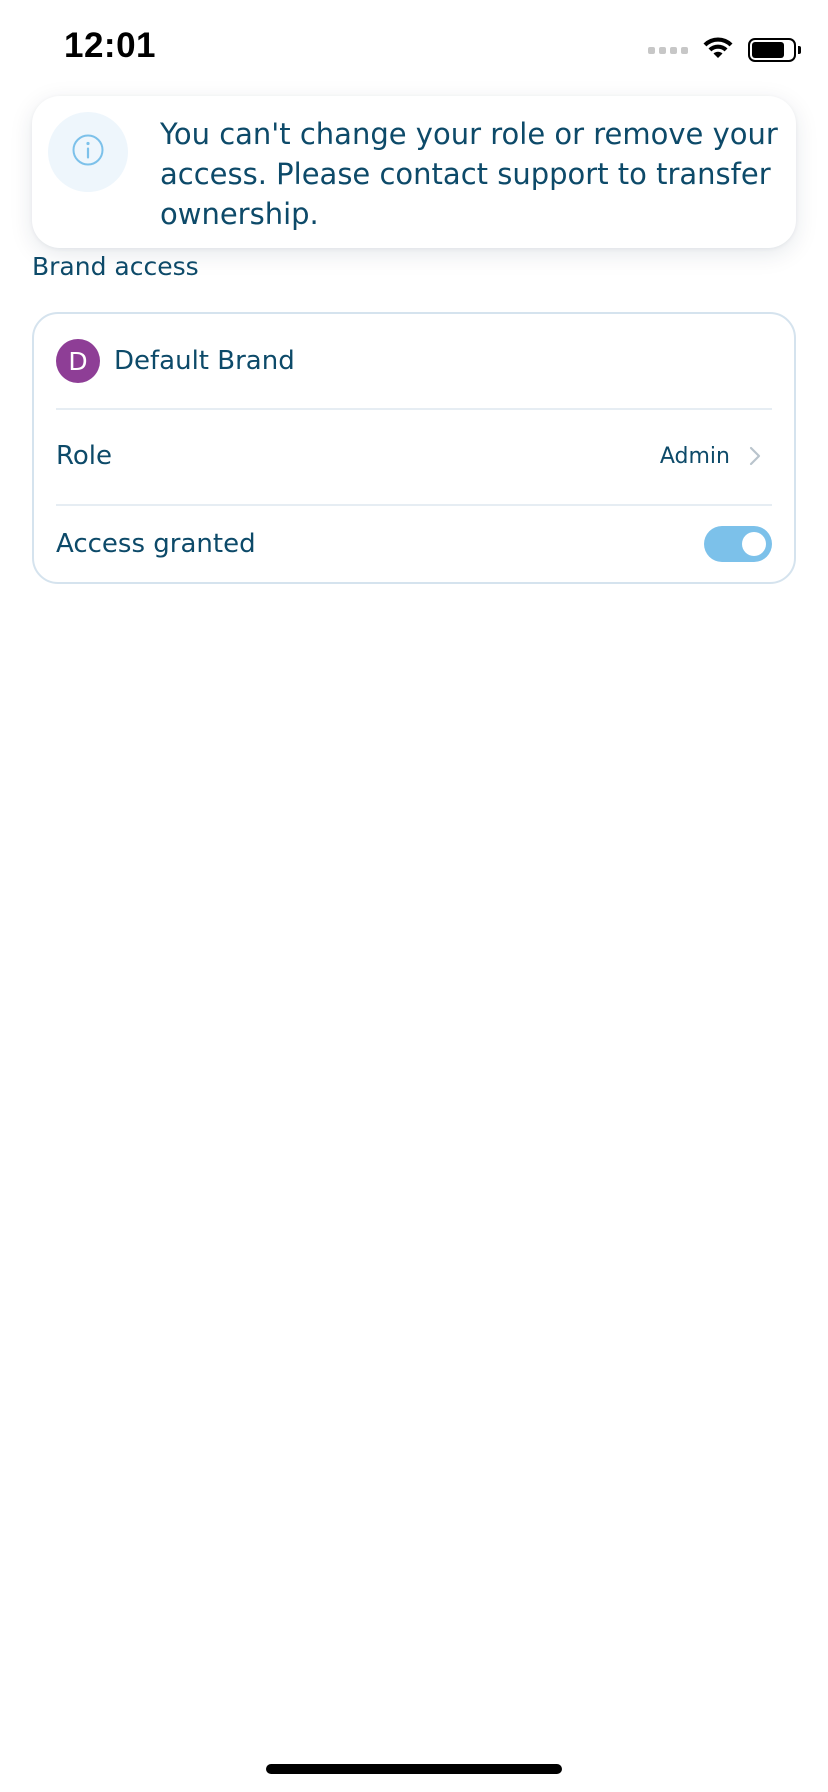  What do you see at coordinates (738, 544) in the screenshot?
I see `access-toggle` at bounding box center [738, 544].